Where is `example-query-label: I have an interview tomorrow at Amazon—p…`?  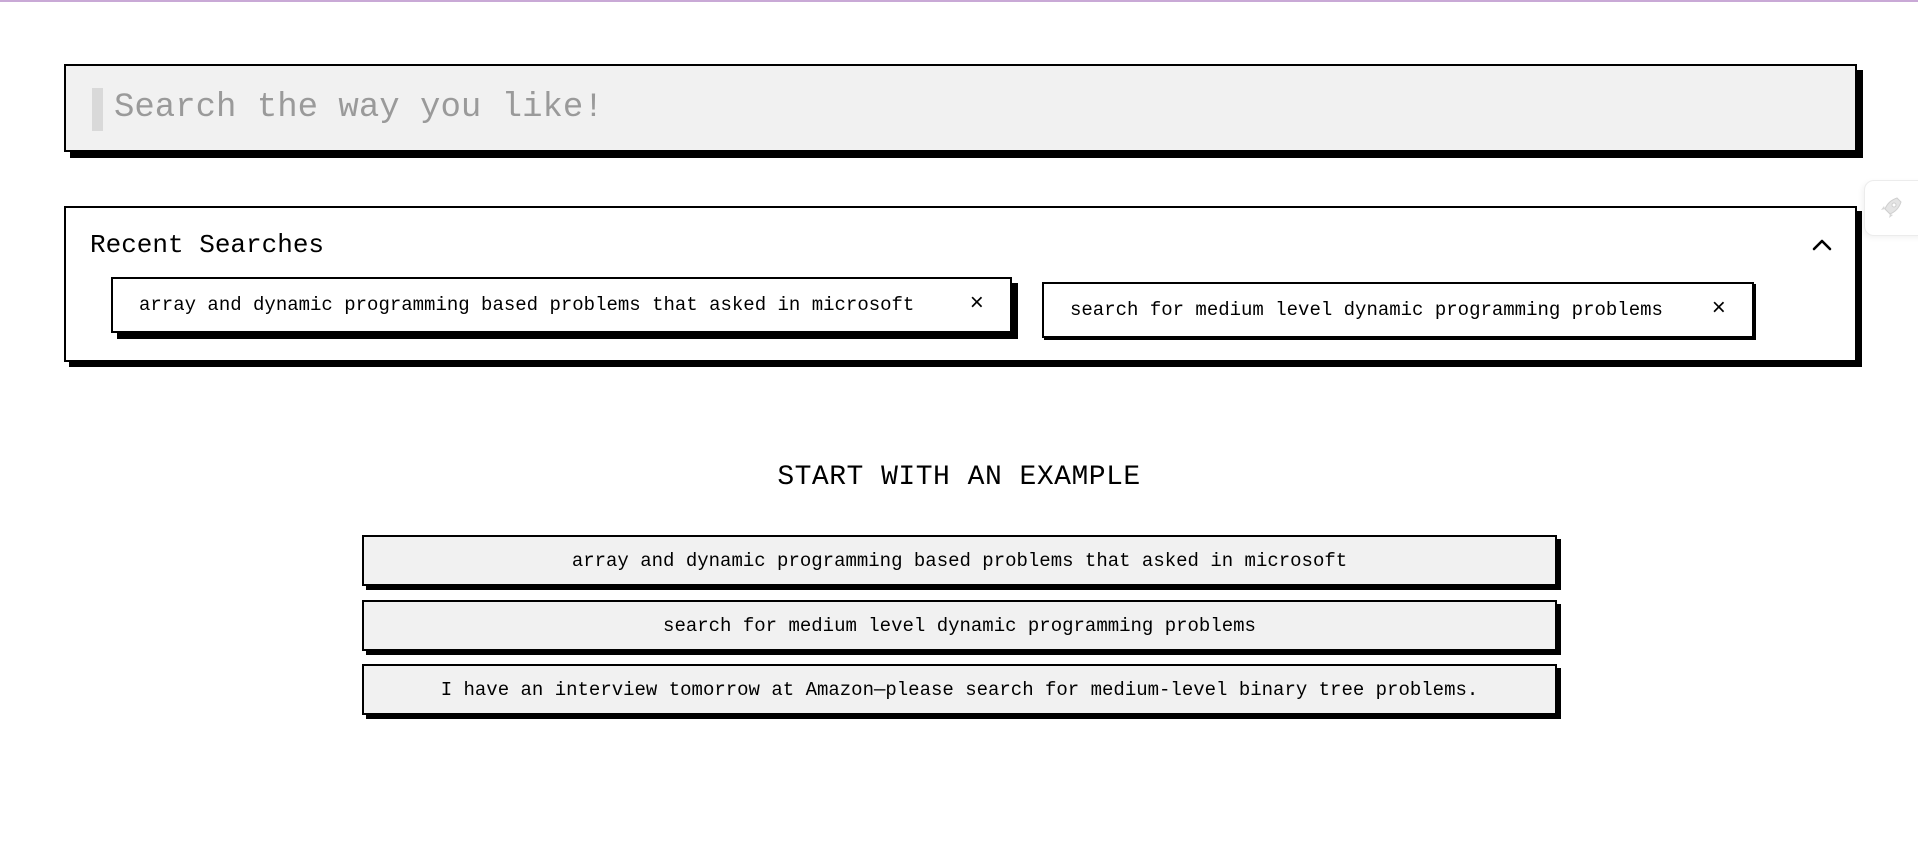
example-query-label: I have an interview tomorrow at Amazon—p… is located at coordinates (959, 689).